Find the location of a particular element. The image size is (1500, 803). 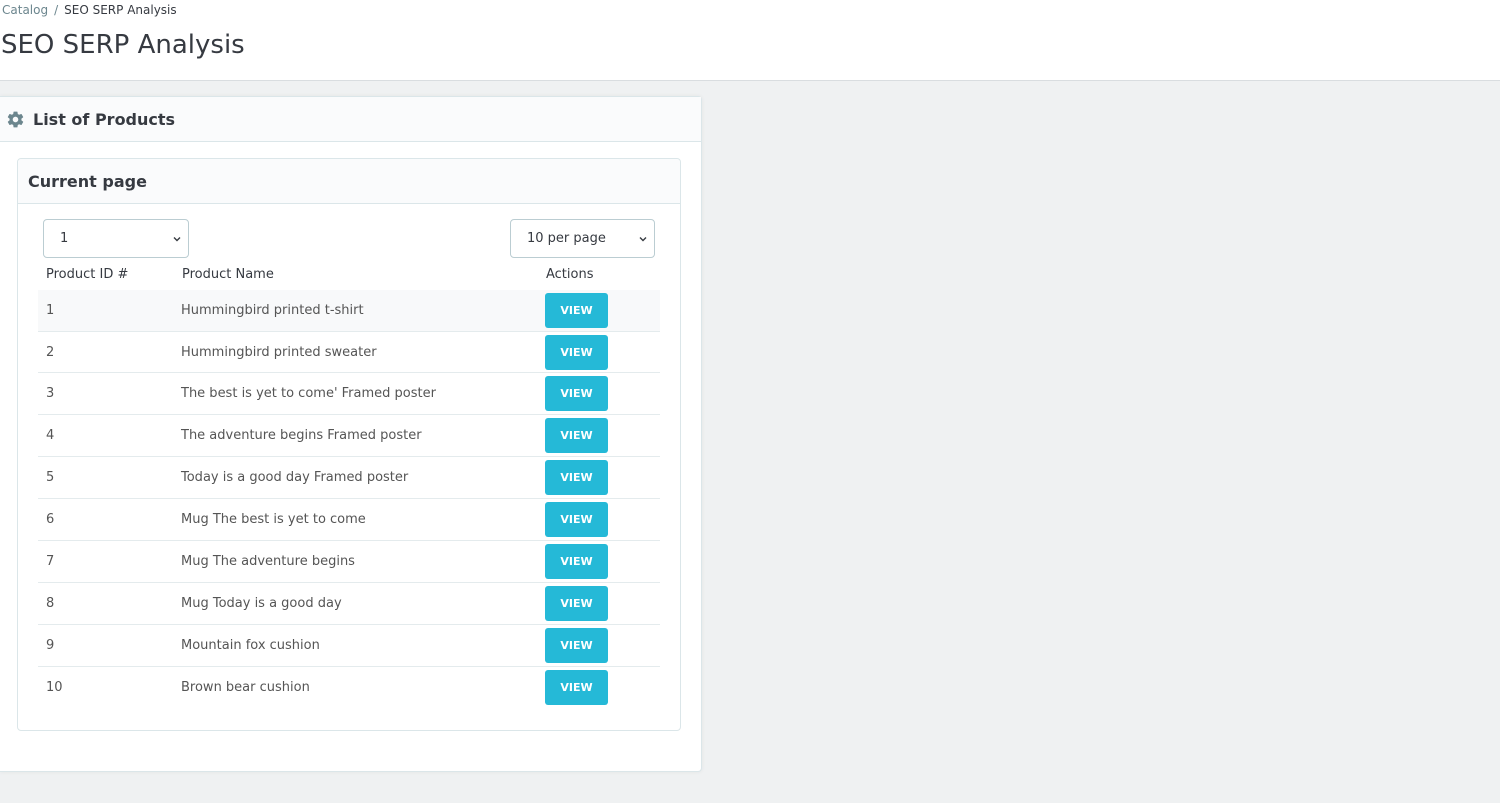

table-row: 7 Mug The adventure begins VIEW is located at coordinates (349, 561).